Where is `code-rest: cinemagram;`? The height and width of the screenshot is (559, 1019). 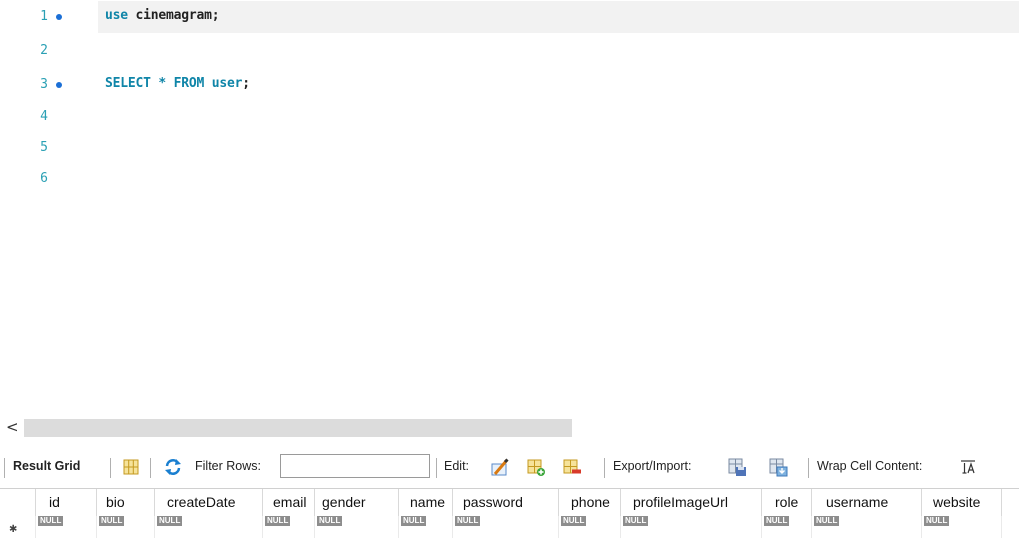
code-rest: cinemagram; is located at coordinates (173, 15).